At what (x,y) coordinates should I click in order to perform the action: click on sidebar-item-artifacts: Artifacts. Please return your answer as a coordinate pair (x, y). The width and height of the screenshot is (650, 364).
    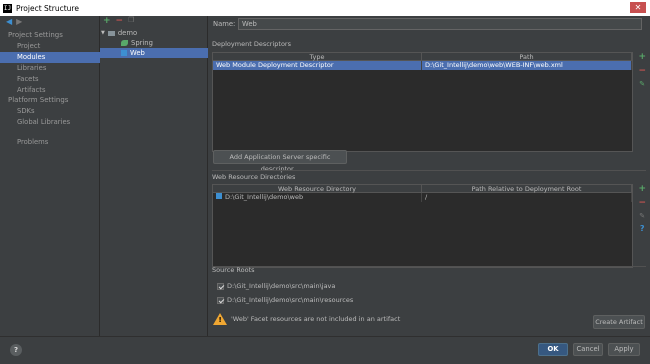
    Looking at the image, I should click on (50, 90).